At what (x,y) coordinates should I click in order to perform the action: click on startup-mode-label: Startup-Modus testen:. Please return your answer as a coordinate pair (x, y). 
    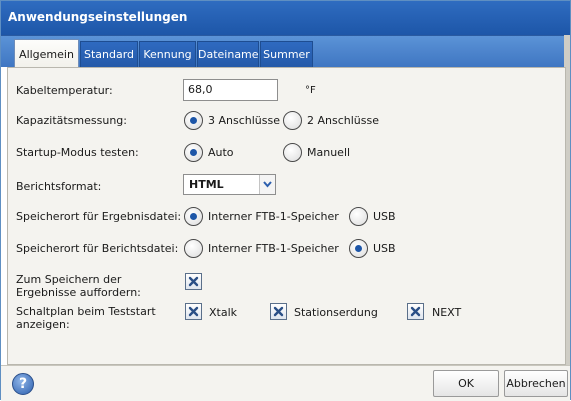
    Looking at the image, I should click on (77, 152).